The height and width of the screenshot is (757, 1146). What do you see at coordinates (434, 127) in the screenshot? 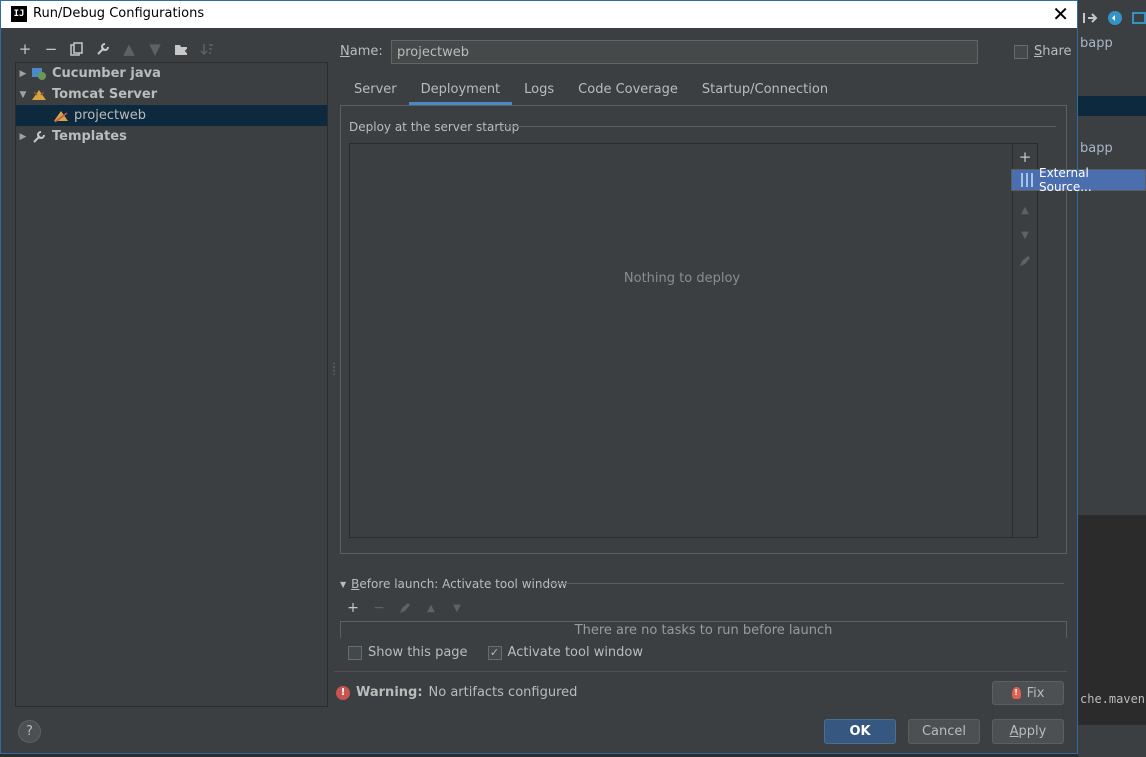
I see `deploy-header: Deploy at the server startup` at bounding box center [434, 127].